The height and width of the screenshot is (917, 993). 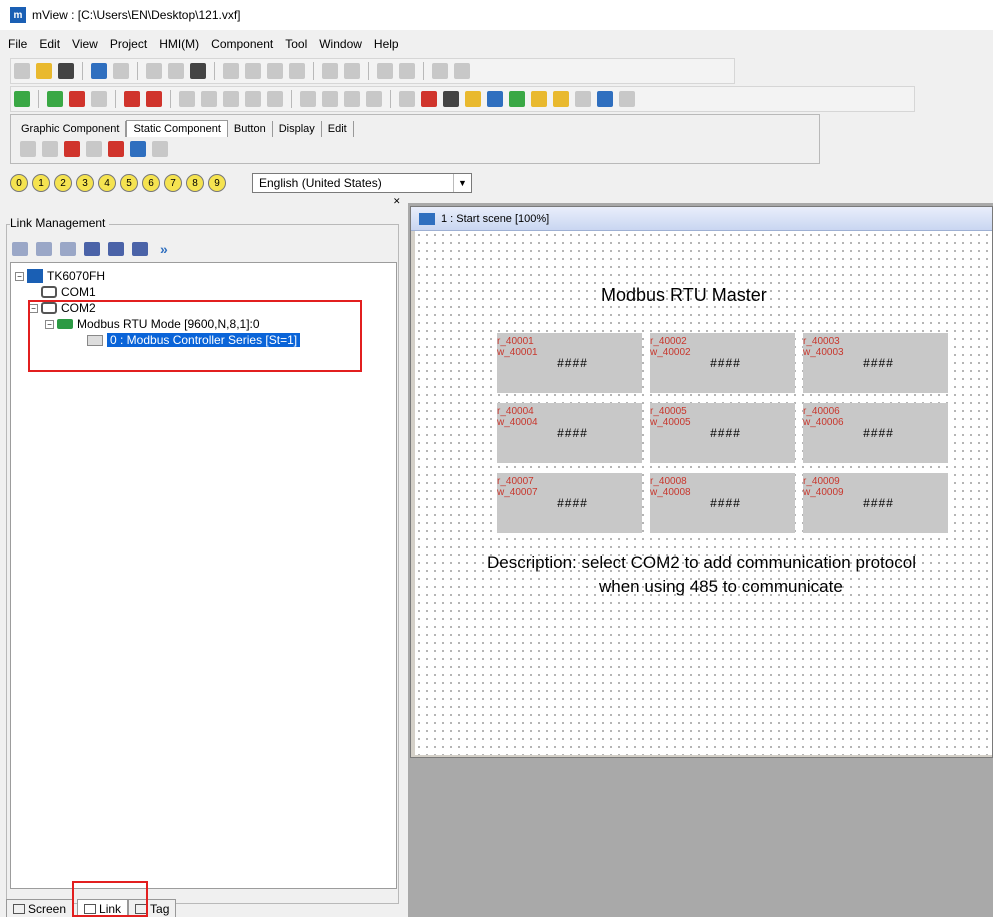 I want to click on note-icon, so click(x=160, y=149).